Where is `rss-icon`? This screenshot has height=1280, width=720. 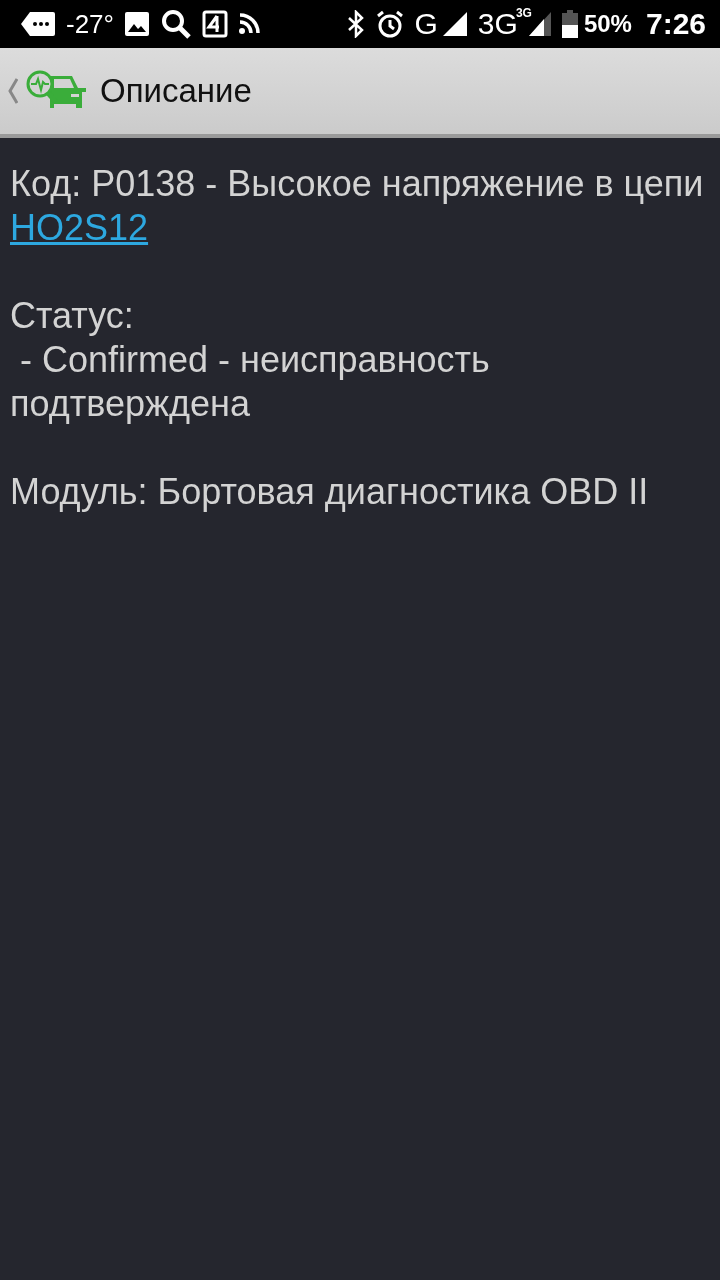 rss-icon is located at coordinates (249, 24).